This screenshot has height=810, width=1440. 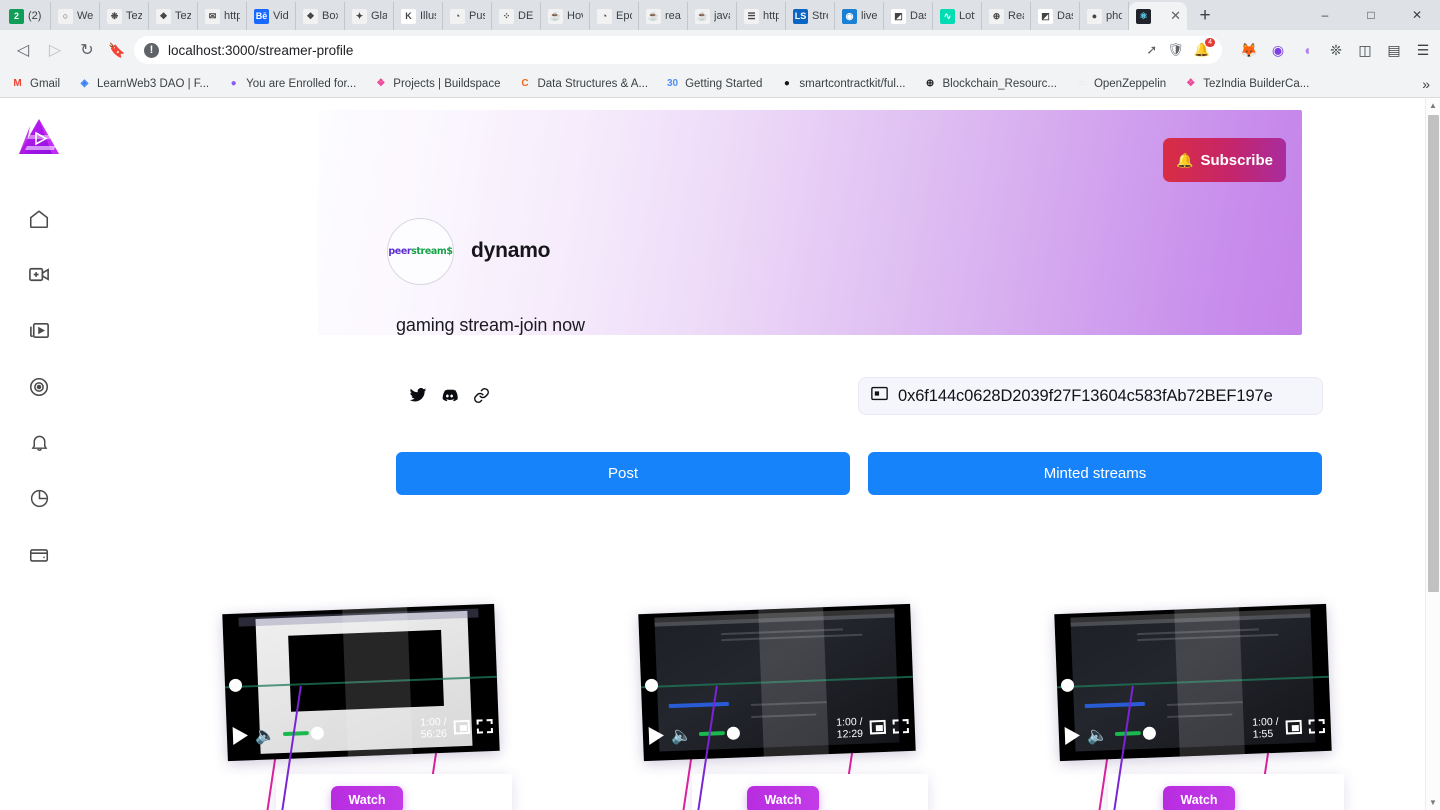 I want to click on browser-tab: ∿ Lott, so click(x=957, y=16).